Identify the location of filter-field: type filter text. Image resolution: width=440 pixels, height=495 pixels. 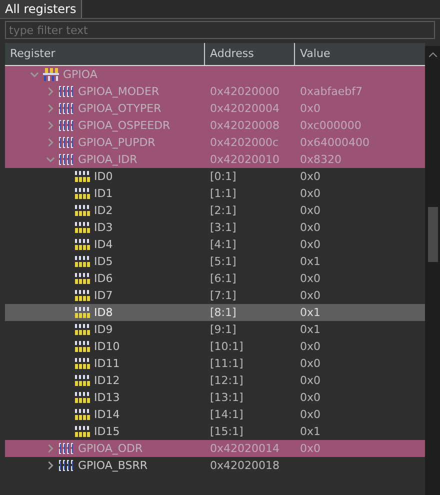
(220, 30).